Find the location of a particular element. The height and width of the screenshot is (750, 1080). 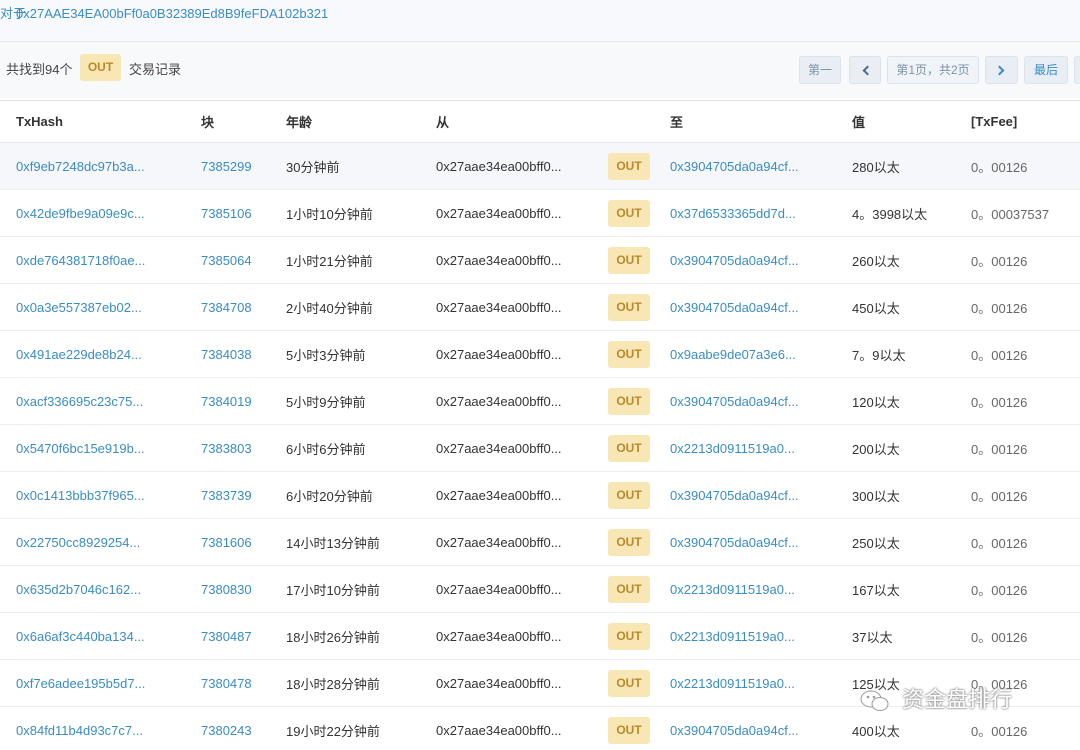

tx-age: 1小时10分钟前 is located at coordinates (345, 213).